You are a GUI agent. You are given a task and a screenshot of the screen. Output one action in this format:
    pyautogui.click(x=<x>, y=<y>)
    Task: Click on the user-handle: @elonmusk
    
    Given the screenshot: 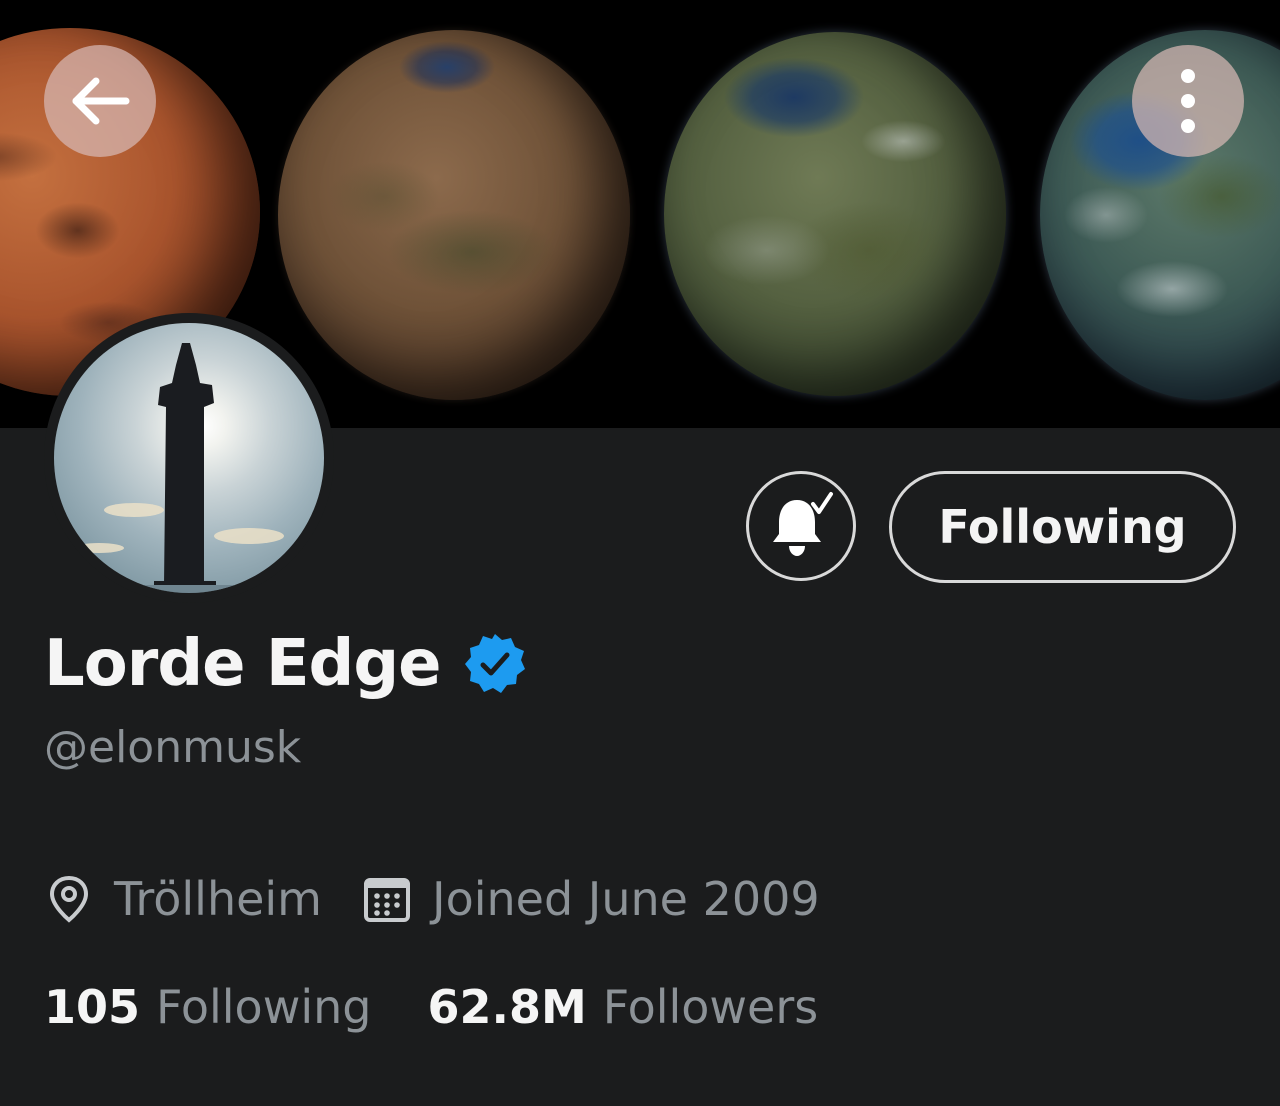 What is the action you would take?
    pyautogui.click(x=173, y=747)
    